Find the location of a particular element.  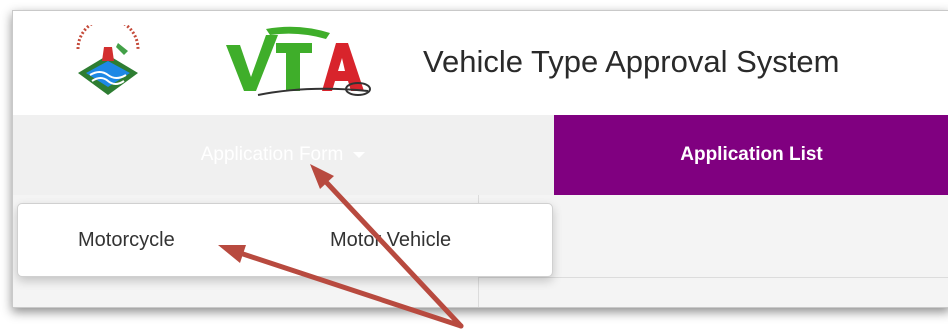

application-form-dropdown: Motorcycle Motor Vehicle is located at coordinates (285, 240).